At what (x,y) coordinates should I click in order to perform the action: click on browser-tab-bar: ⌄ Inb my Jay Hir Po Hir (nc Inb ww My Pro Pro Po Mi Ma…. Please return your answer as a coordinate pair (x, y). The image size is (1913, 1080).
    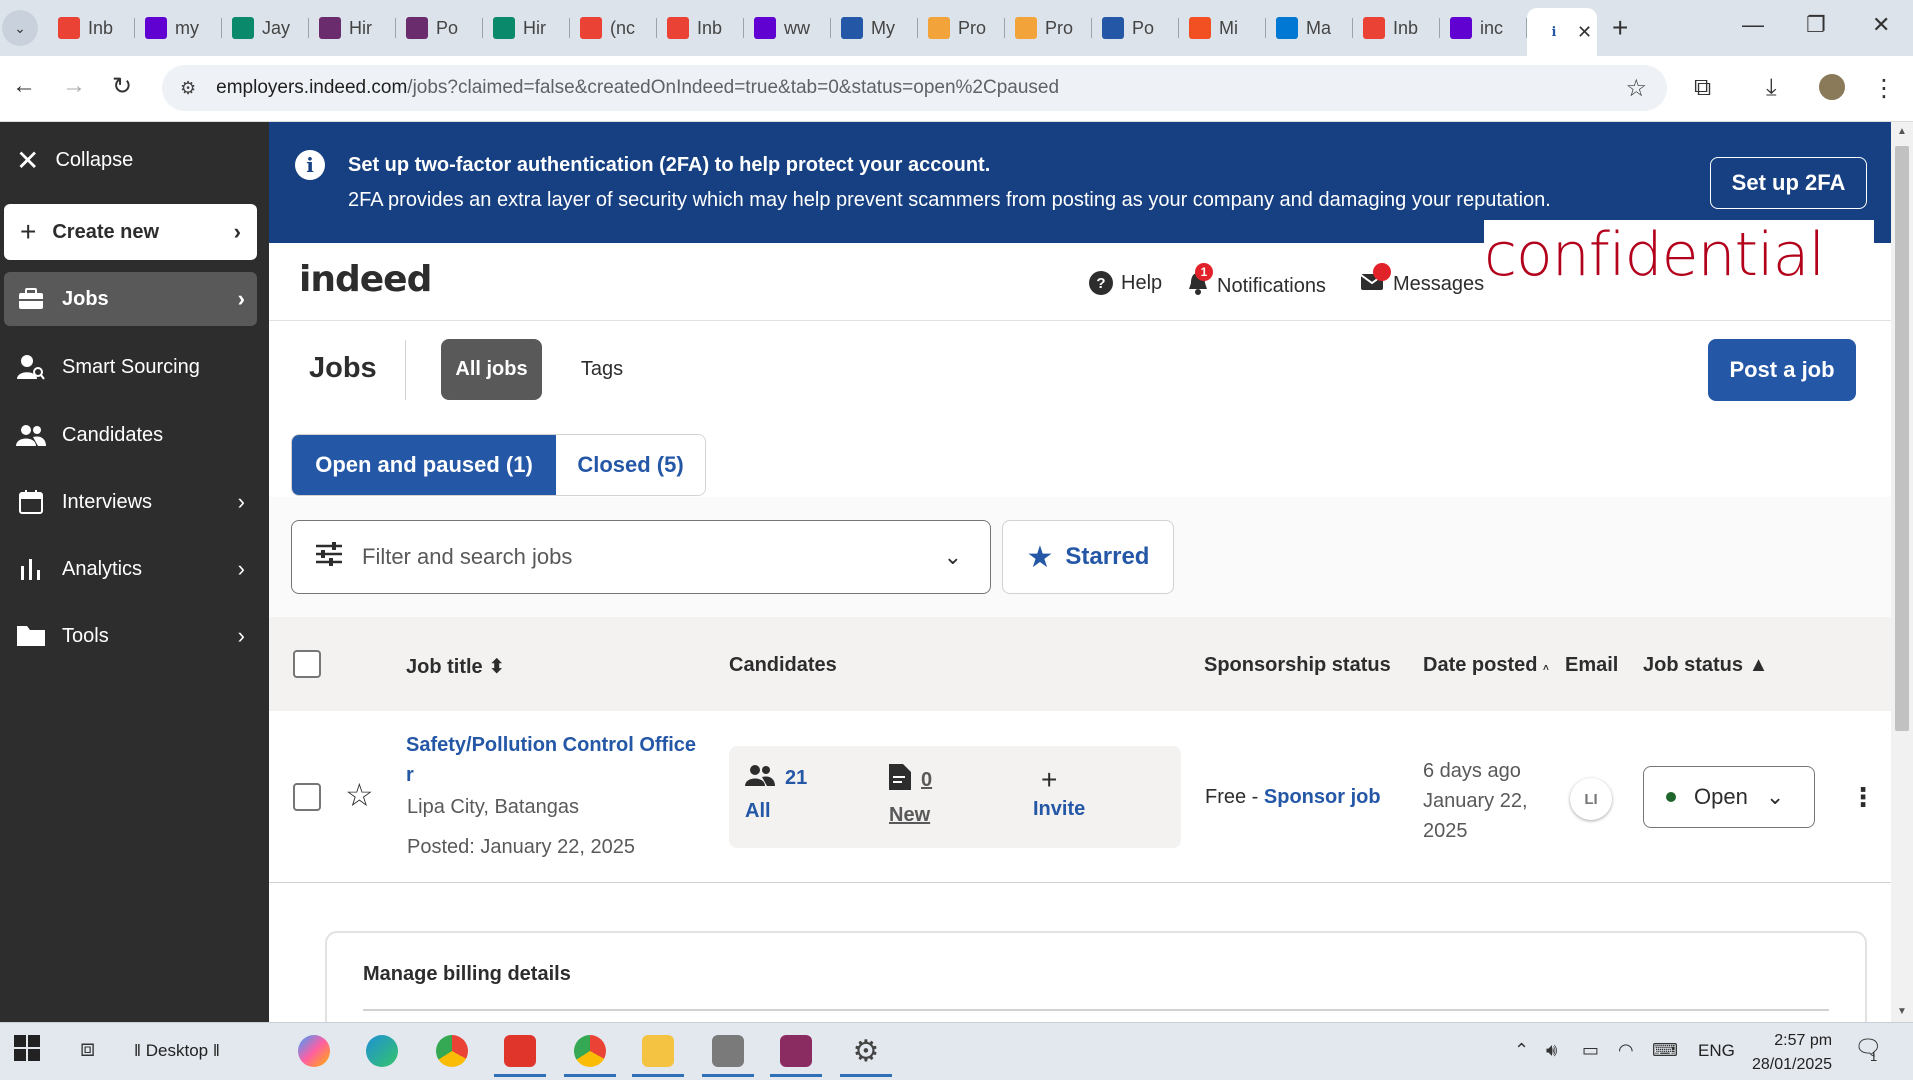
    Looking at the image, I should click on (956, 28).